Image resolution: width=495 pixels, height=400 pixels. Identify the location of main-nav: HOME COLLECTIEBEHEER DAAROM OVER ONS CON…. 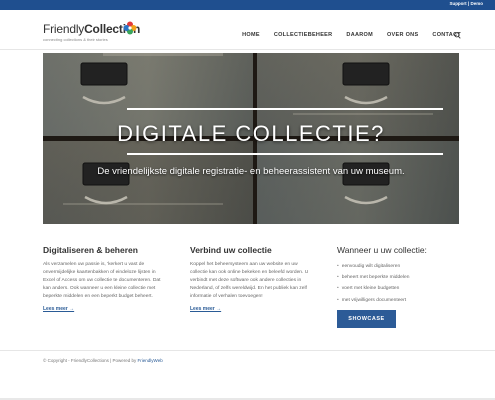
(351, 35).